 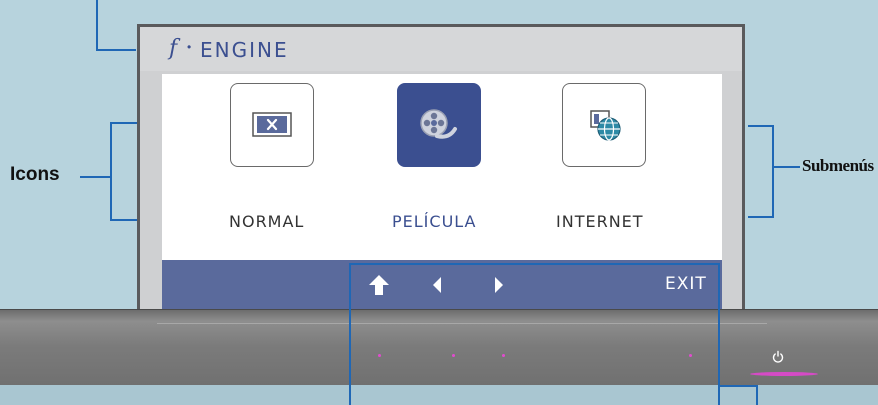 What do you see at coordinates (686, 284) in the screenshot?
I see `exit-button: EXIT` at bounding box center [686, 284].